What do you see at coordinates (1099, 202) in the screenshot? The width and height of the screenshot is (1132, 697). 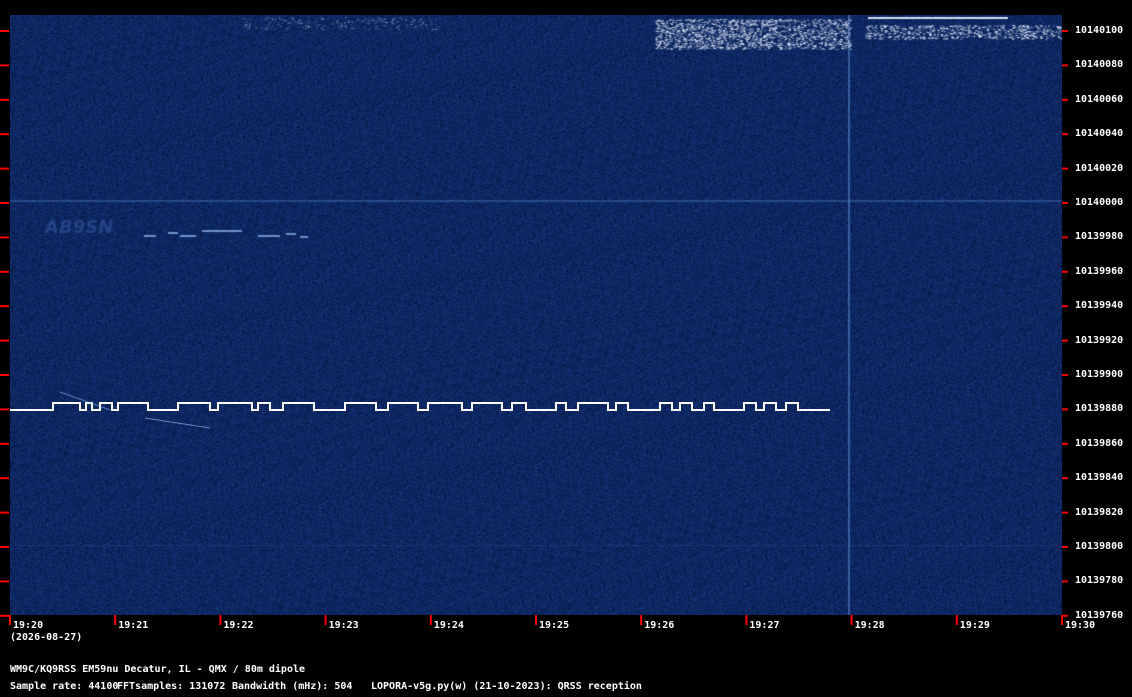 I see `y-tick-label: 10140000` at bounding box center [1099, 202].